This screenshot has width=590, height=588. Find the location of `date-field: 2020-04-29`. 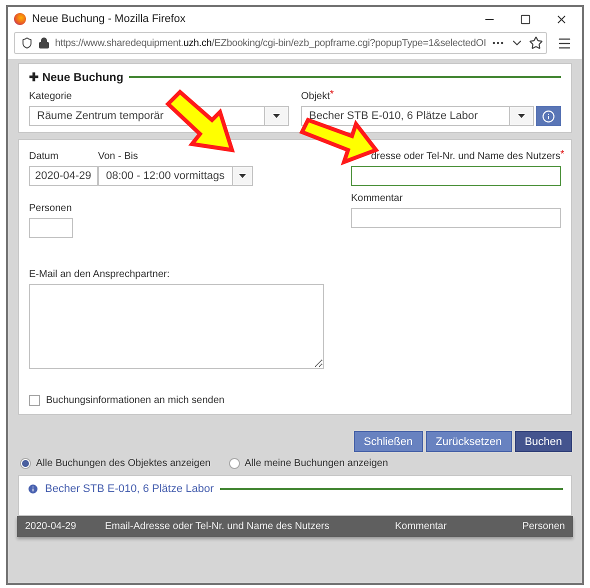

date-field: 2020-04-29 is located at coordinates (63, 176).